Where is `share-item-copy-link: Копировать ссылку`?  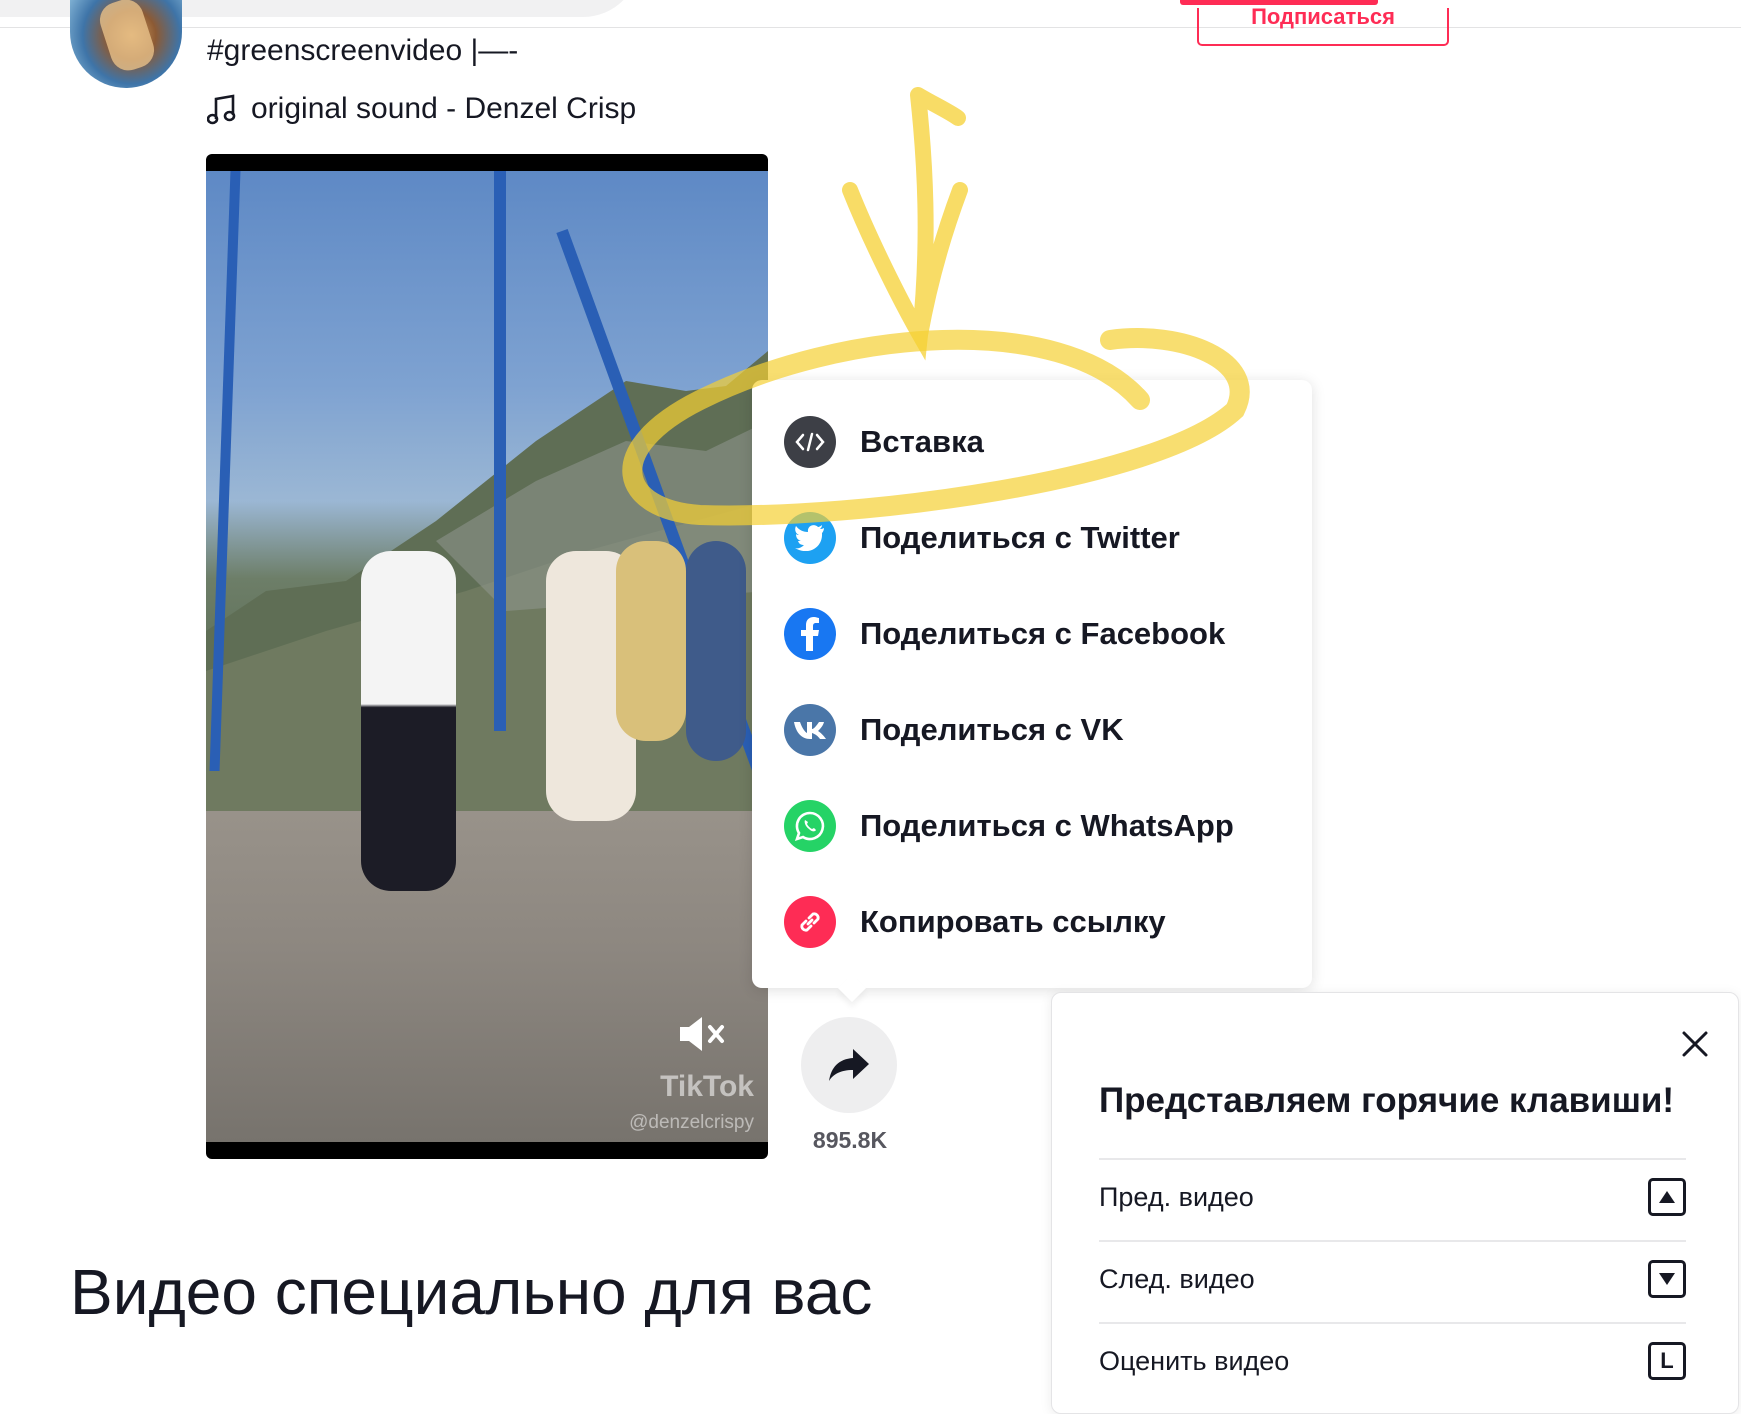 share-item-copy-link: Копировать ссылку is located at coordinates (975, 922).